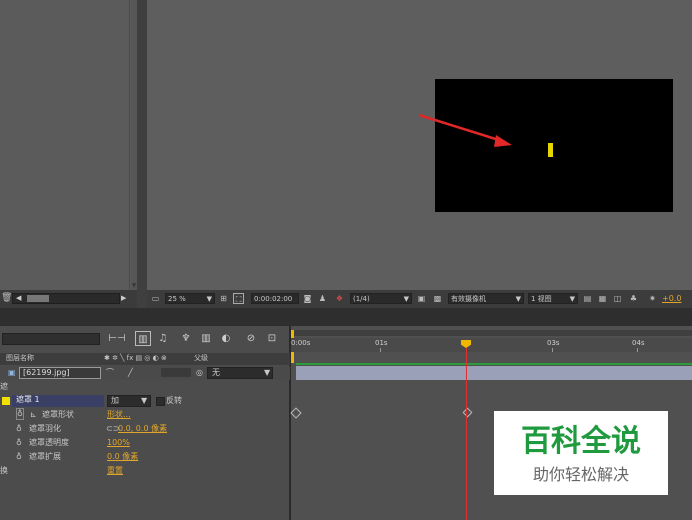  Describe the element at coordinates (117, 338) in the screenshot. I see `comp-mini-flowchart-icon: ⊢⊣` at that location.